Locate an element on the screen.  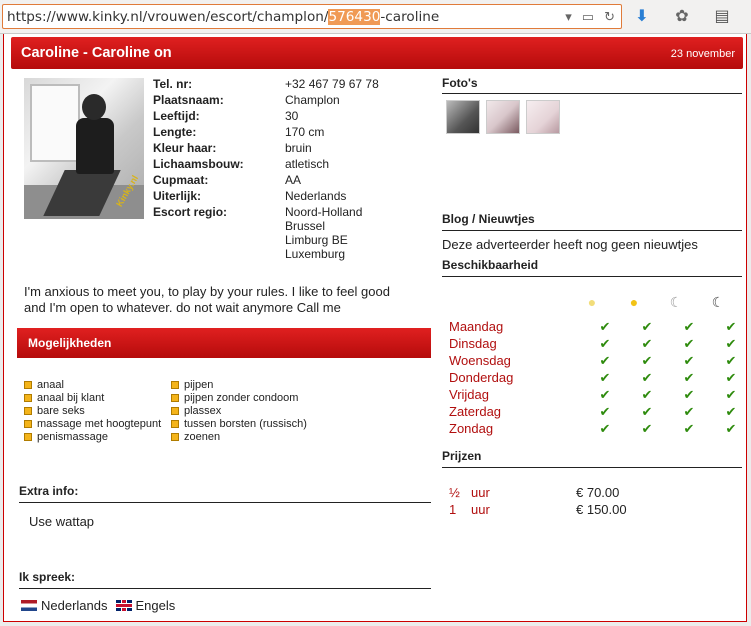
reader-view-icon: ▭ is located at coordinates (588, 17).